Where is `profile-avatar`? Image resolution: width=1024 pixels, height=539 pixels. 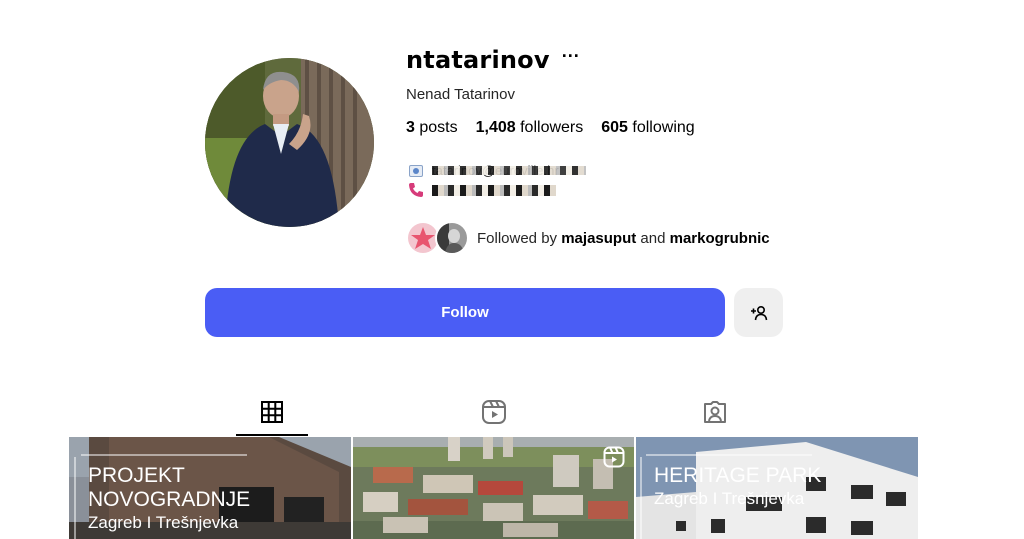 profile-avatar is located at coordinates (289, 142).